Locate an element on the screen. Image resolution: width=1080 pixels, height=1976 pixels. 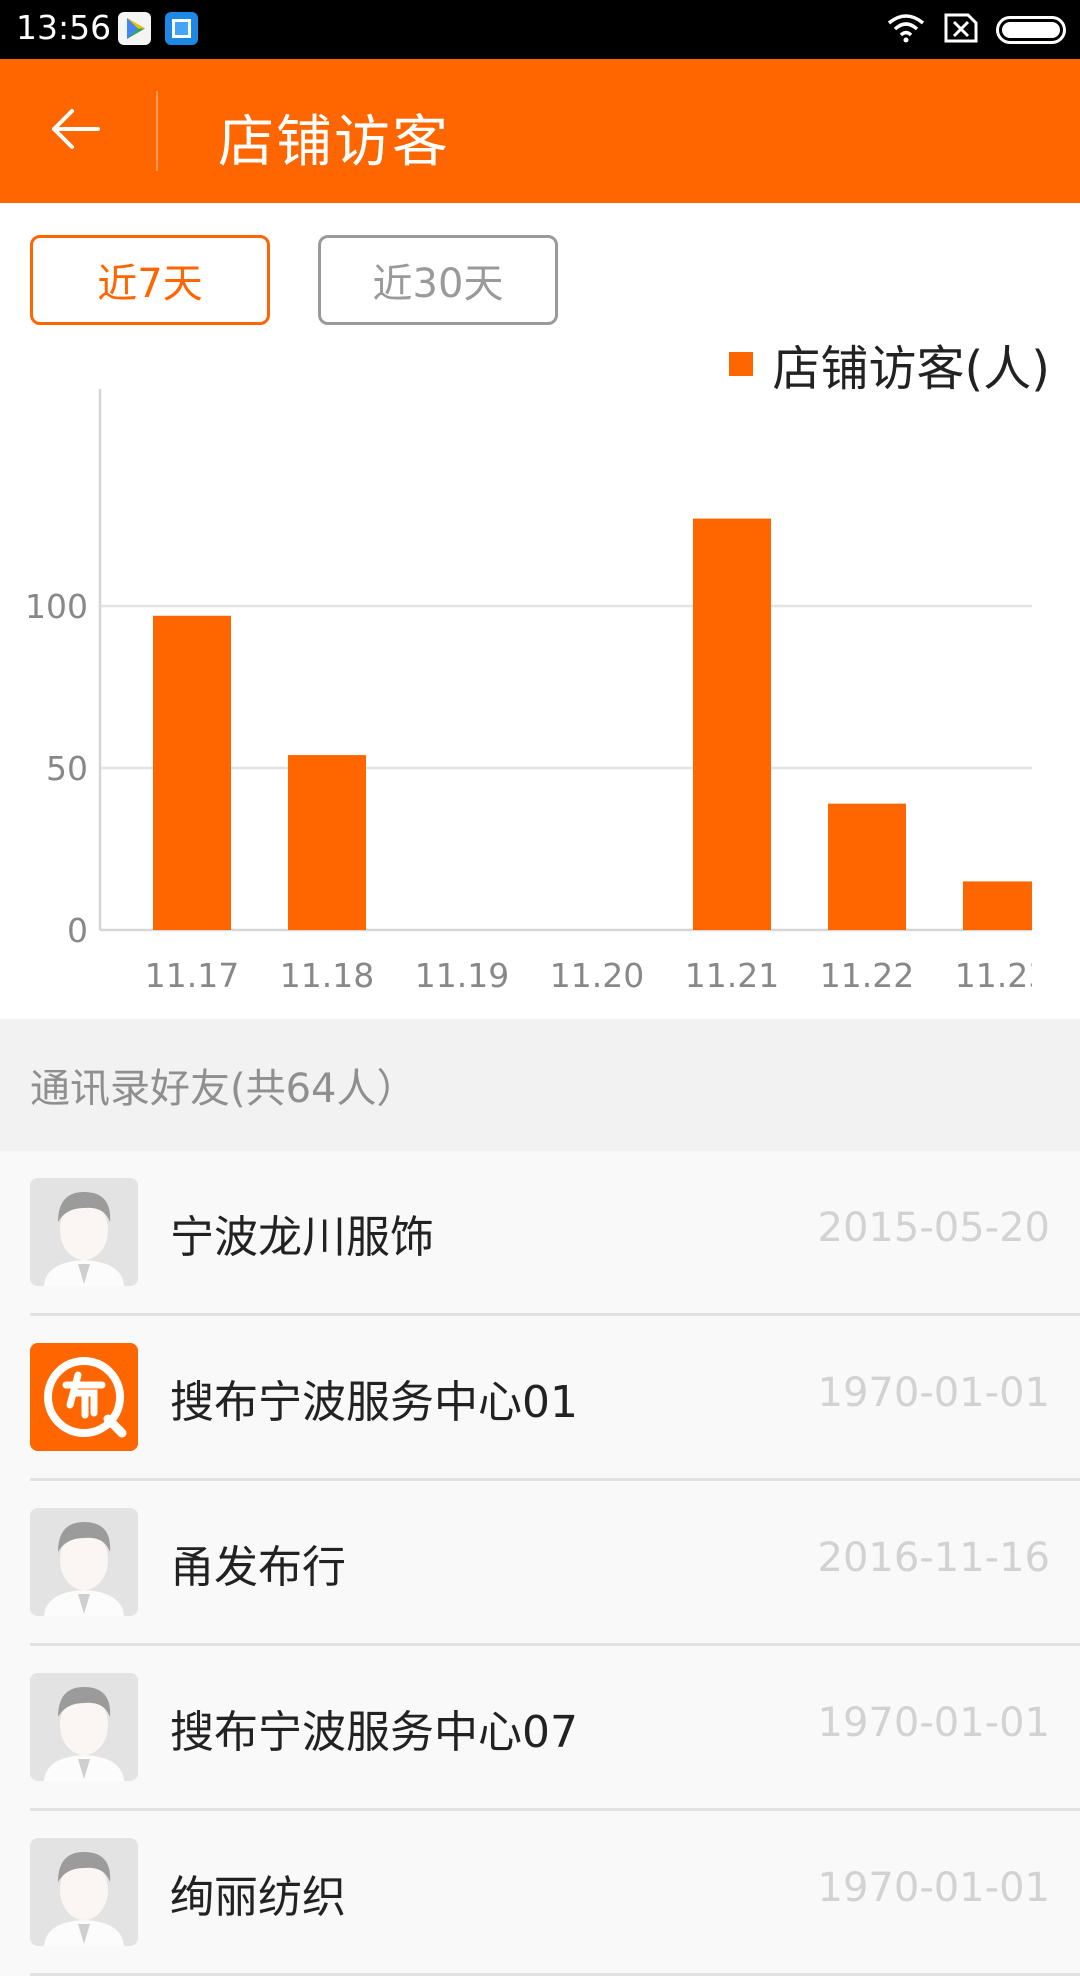
contact-row: 搜布宁波服务中心07 1970-01-01 is located at coordinates (540, 1728).